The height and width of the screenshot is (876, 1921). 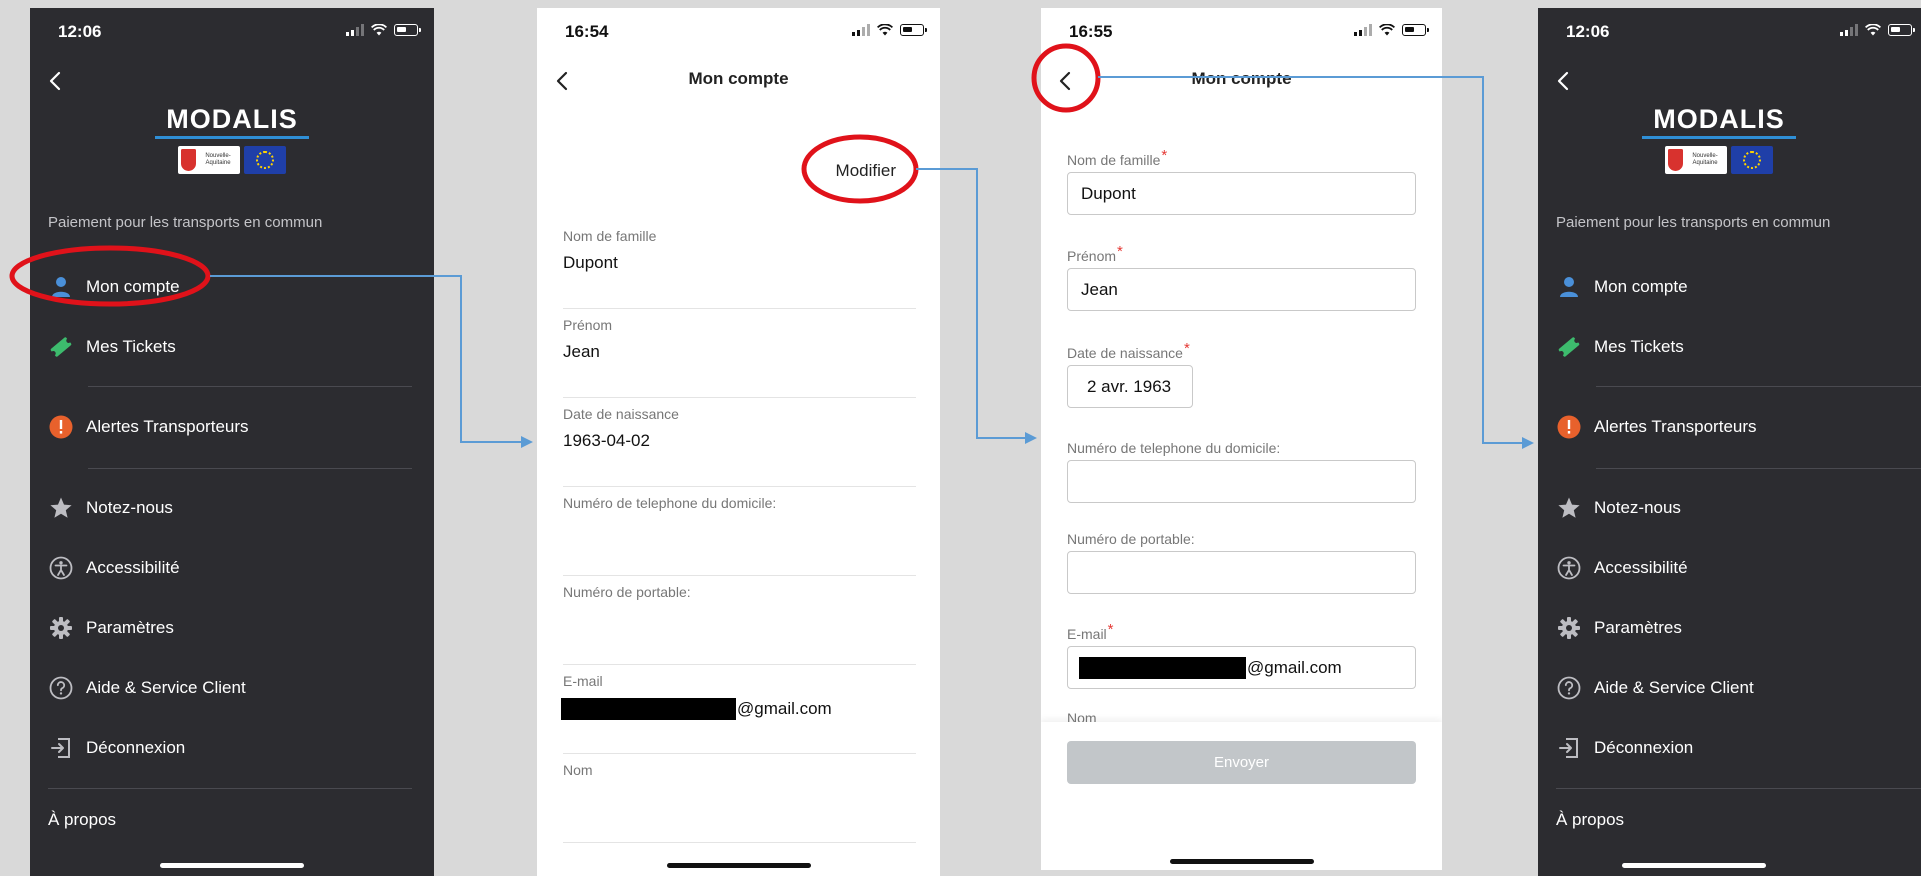 What do you see at coordinates (606, 440) in the screenshot?
I see `info-value: 1963-04-02` at bounding box center [606, 440].